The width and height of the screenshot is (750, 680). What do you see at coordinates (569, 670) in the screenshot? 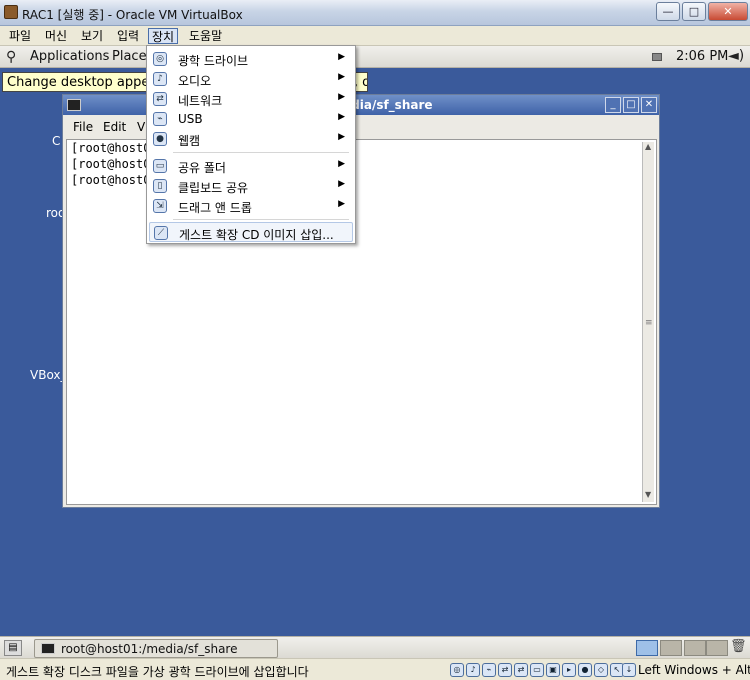
I see `video-capture-icon: ▸` at bounding box center [569, 670].